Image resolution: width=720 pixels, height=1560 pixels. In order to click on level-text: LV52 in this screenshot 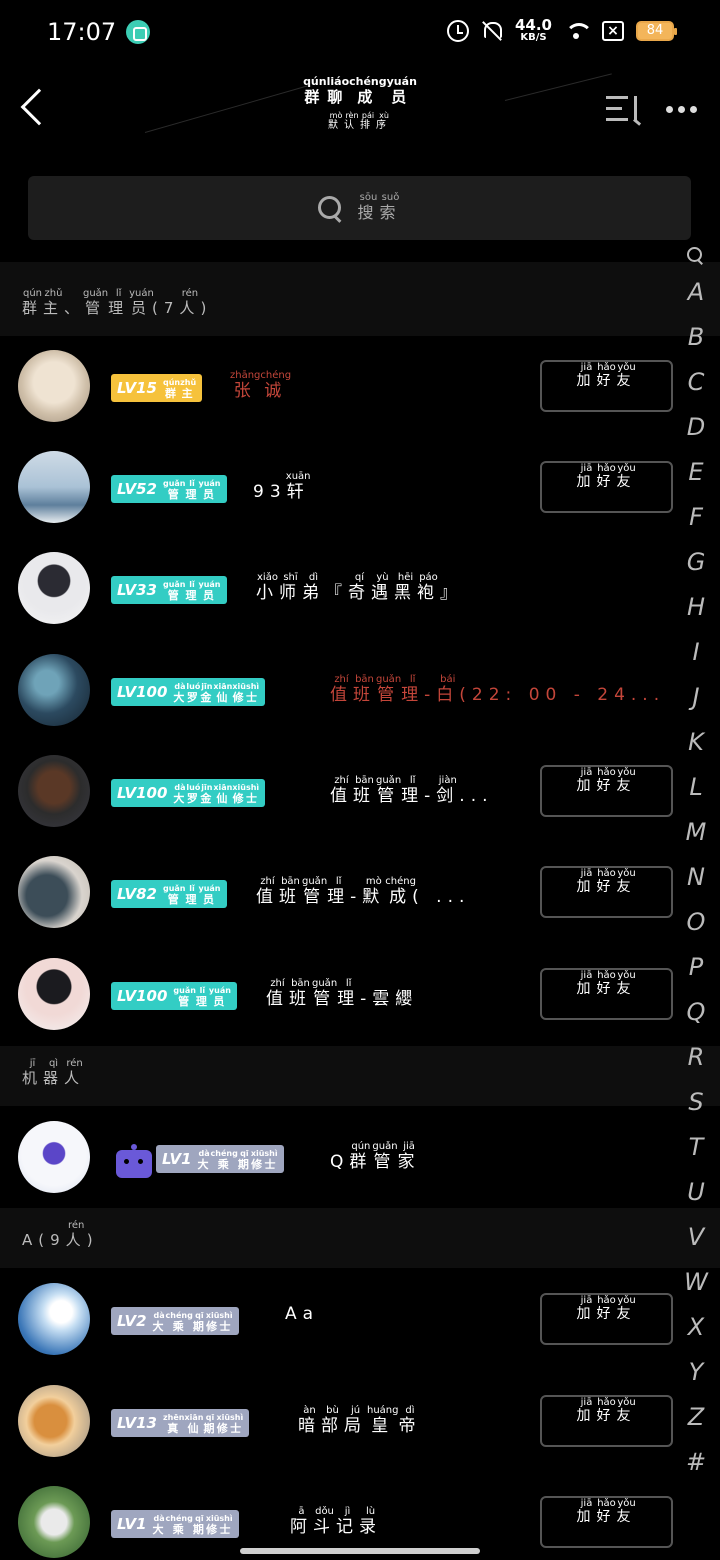, I will do `click(137, 489)`.